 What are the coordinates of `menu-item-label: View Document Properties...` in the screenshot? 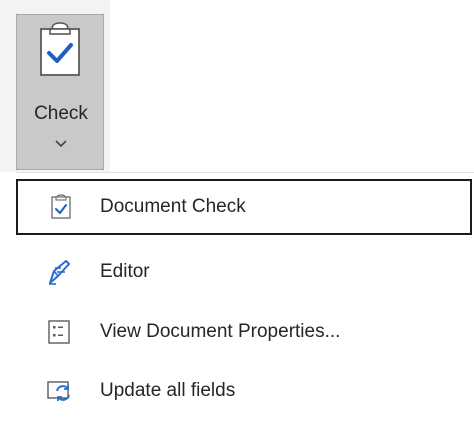 It's located at (220, 331).